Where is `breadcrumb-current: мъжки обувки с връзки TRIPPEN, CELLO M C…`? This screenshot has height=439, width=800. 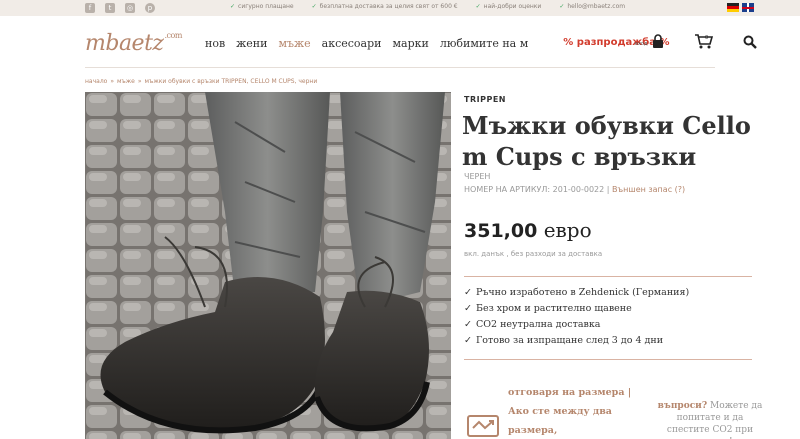 breadcrumb-current: мъжки обувки с връзки TRIPPEN, CELLO M C… is located at coordinates (231, 81).